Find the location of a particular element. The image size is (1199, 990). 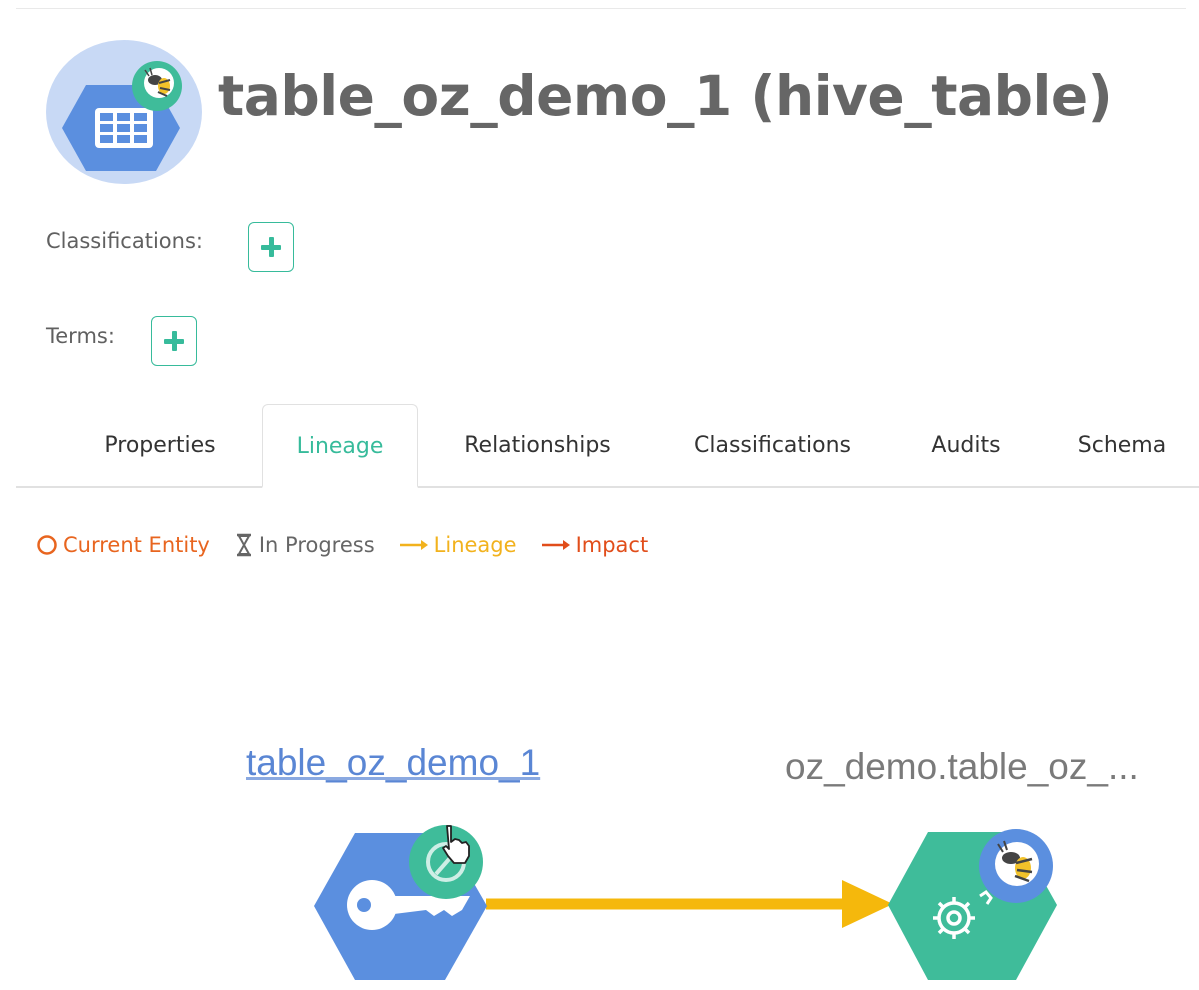

lineage-graph is located at coordinates (685, 902).